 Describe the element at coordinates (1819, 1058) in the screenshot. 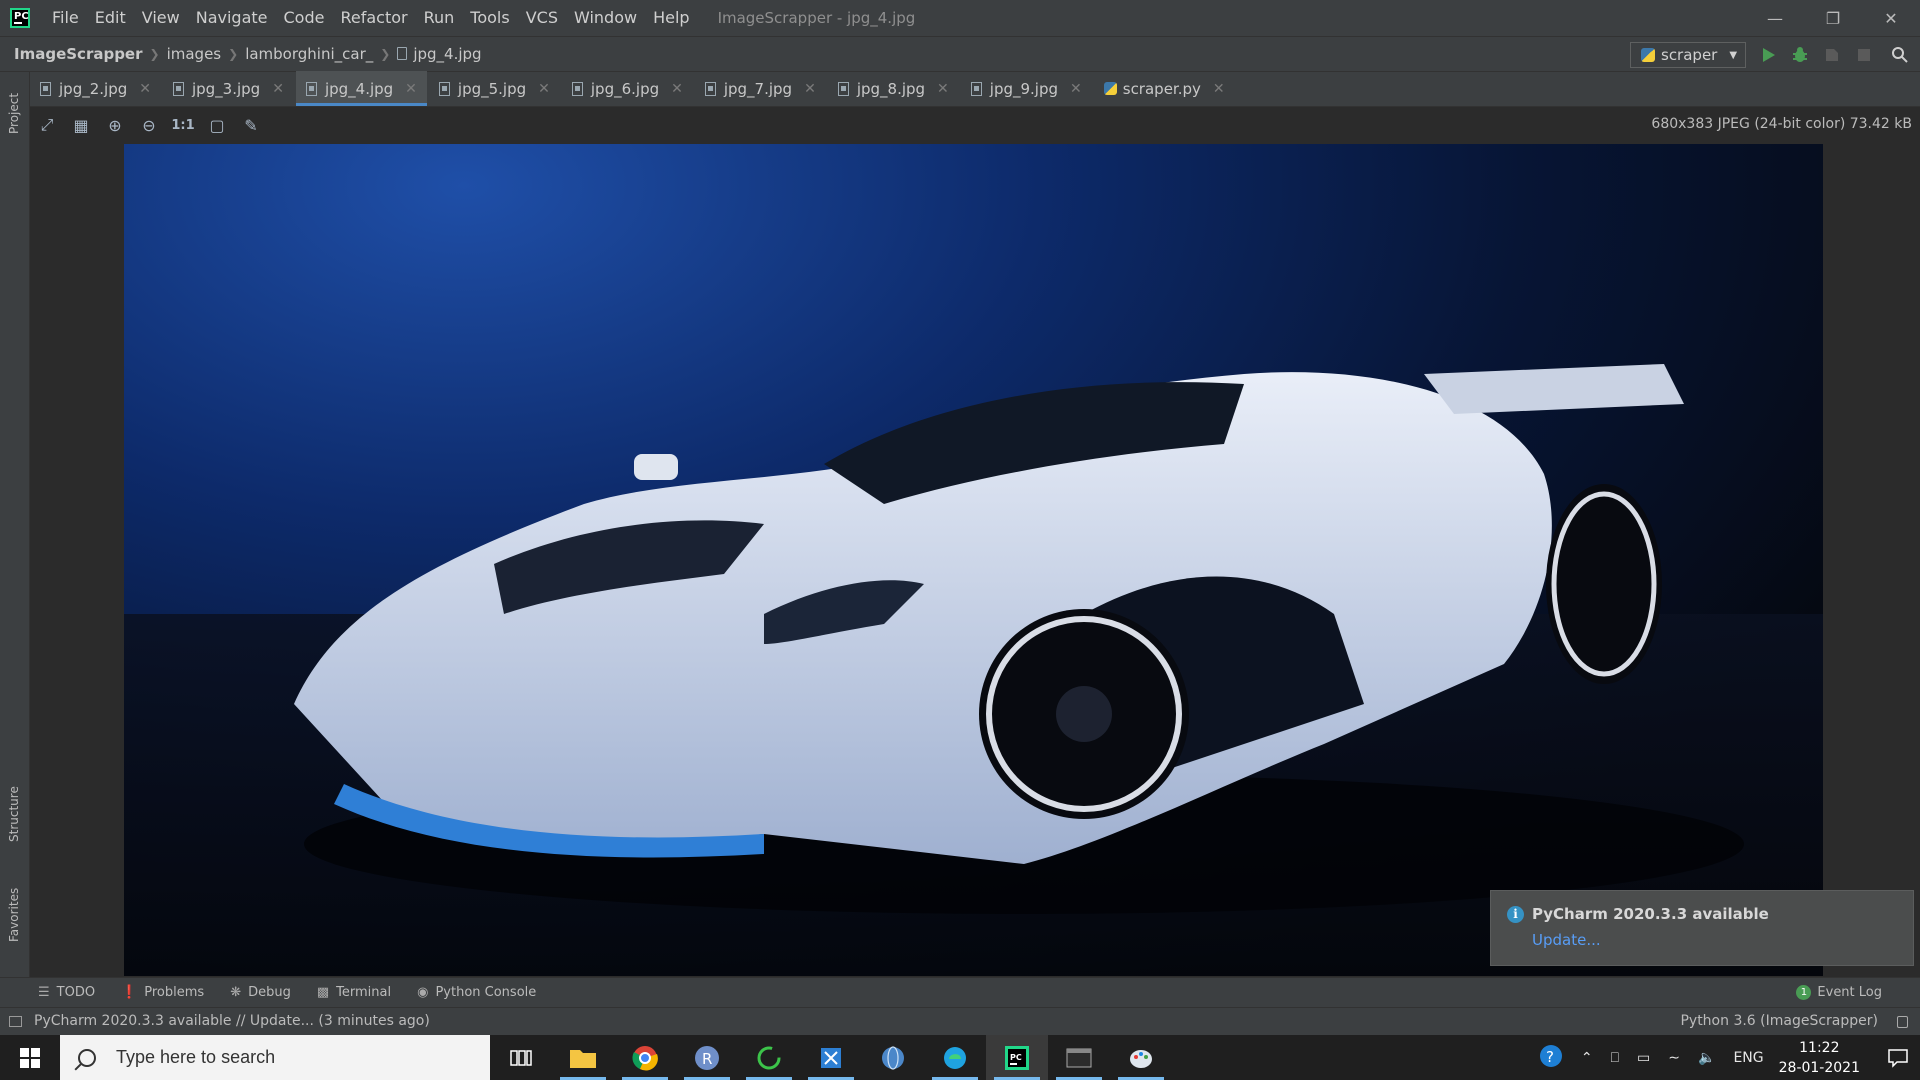

I see `clock: 11:22 28-01-2021` at that location.